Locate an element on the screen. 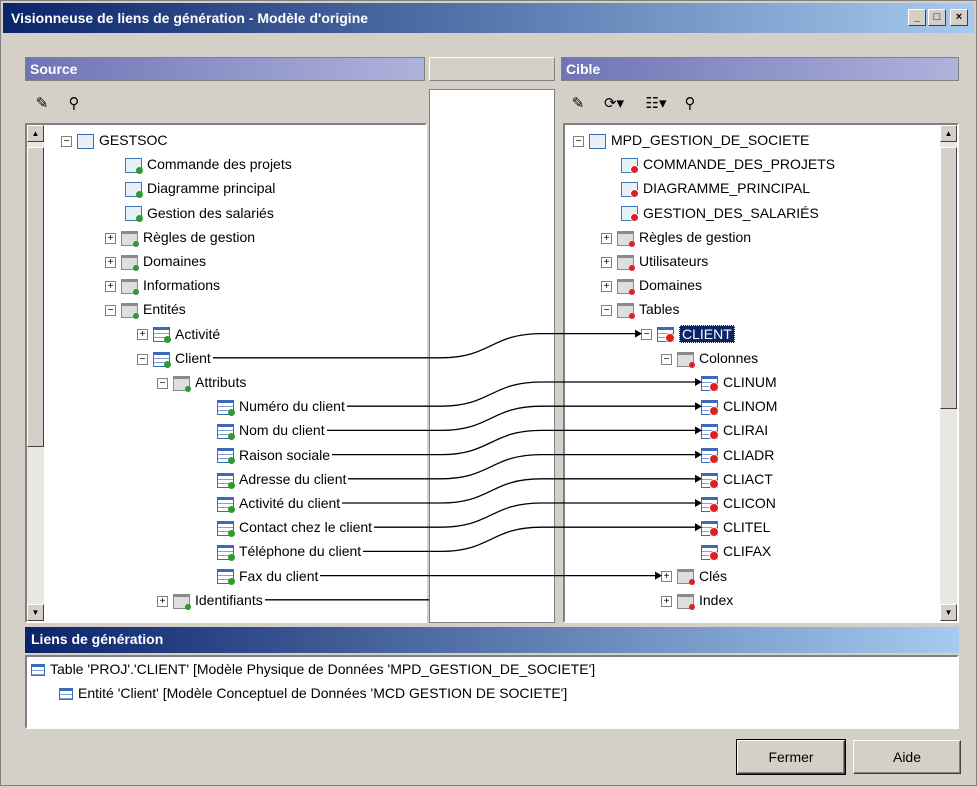  target-tree-node: CLITEL is located at coordinates (735, 527).